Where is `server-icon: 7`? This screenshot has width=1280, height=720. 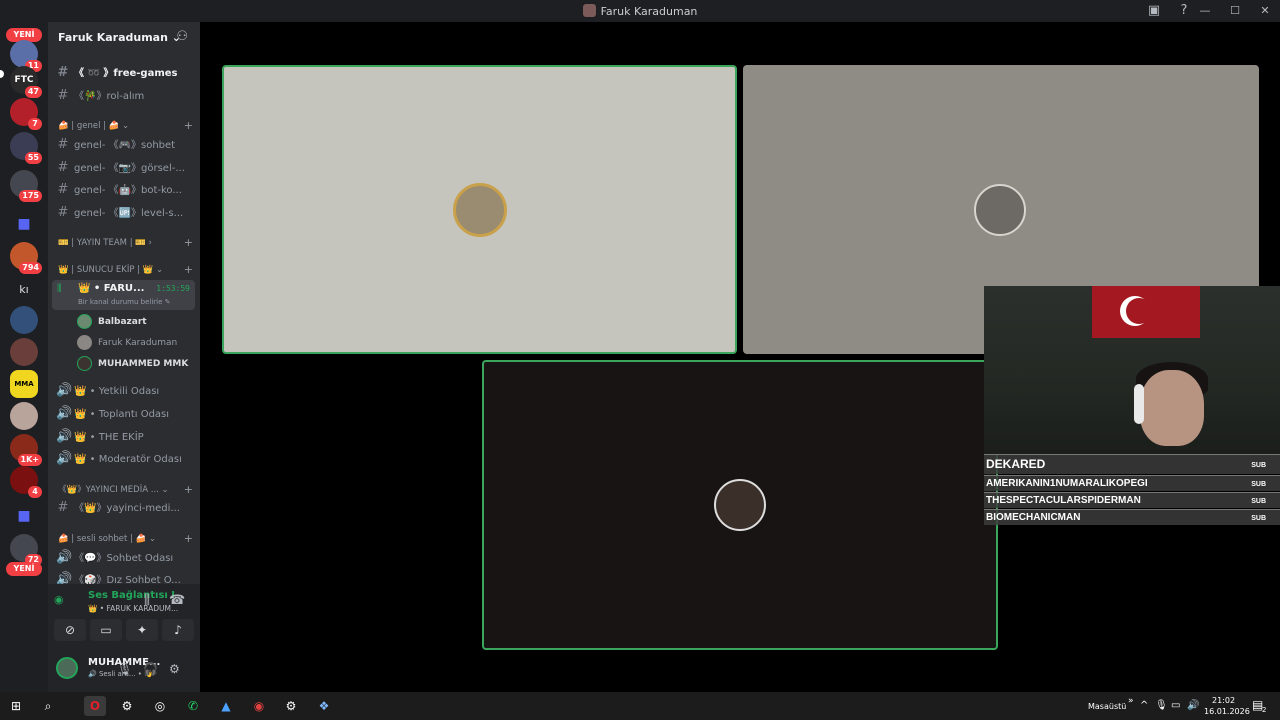
server-icon: 7 is located at coordinates (26, 114).